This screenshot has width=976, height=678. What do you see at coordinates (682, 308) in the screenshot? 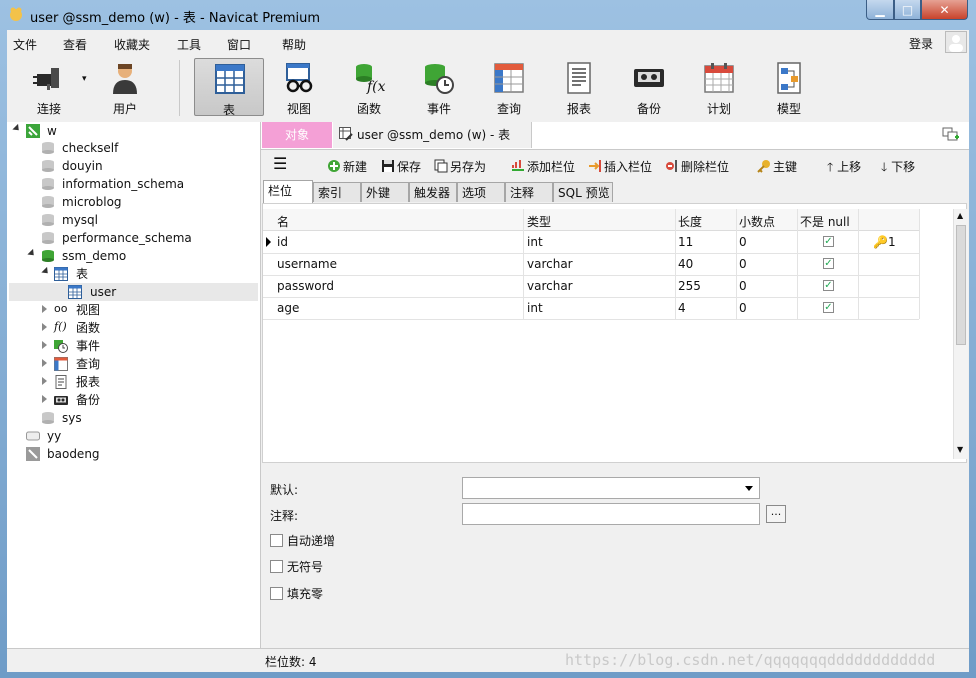
I see `field-length-cell: 4` at bounding box center [682, 308].